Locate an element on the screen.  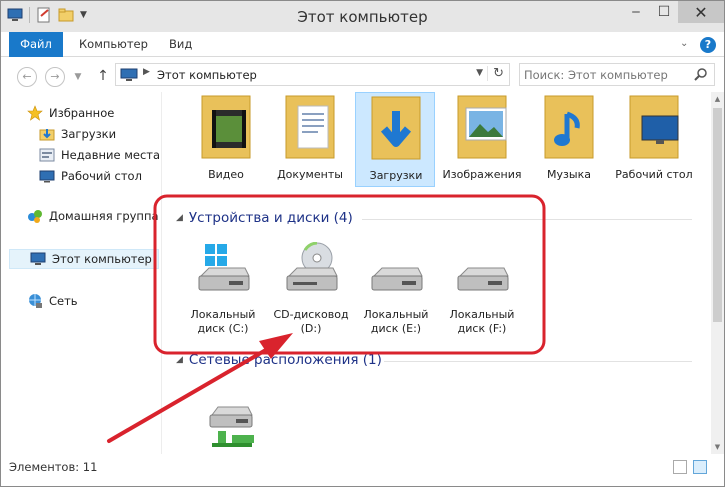
quick-access-toolbar: ▼ is located at coordinates (48, 15).